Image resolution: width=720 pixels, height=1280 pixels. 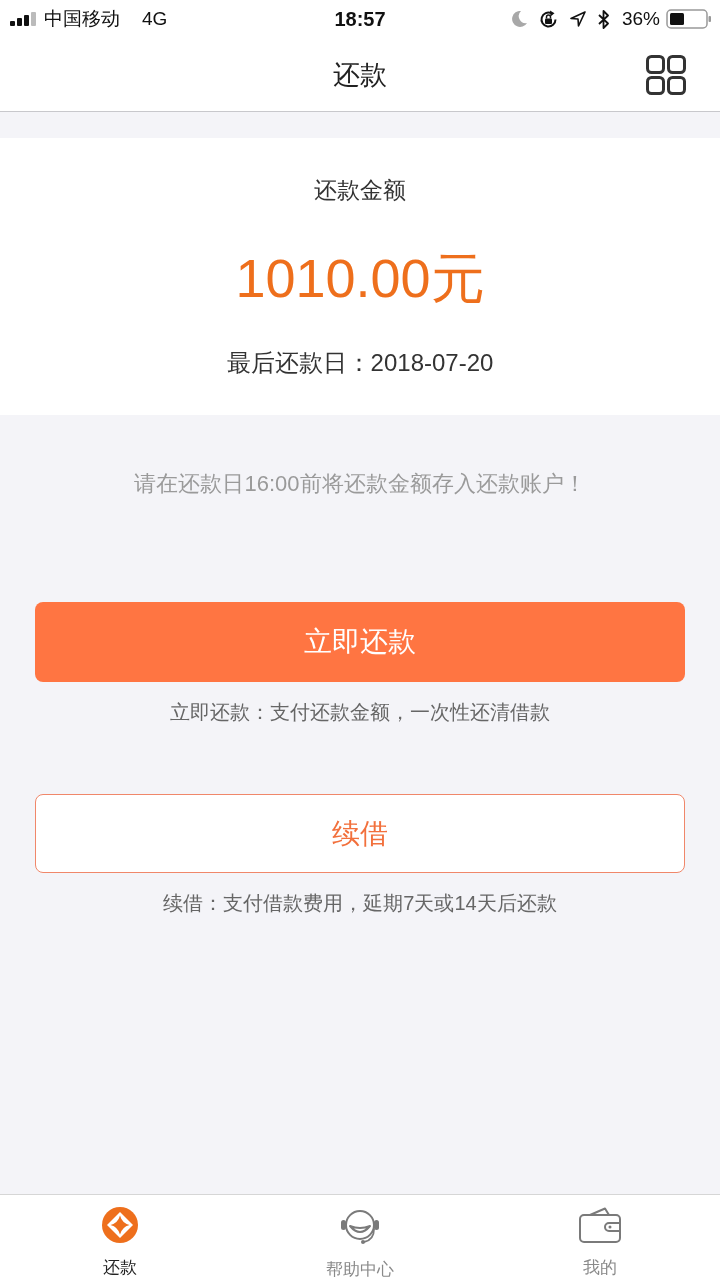 I want to click on rotation-lock-icon, so click(x=548, y=19).